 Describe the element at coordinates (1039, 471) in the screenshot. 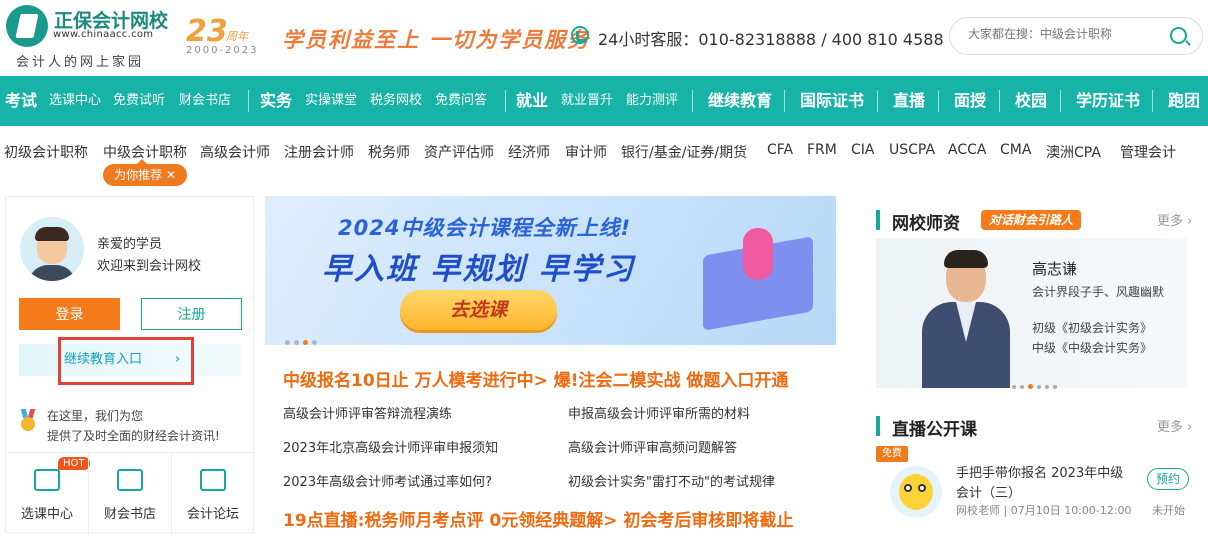

I see `live-course-title: 手把手带你报名 2023年中级` at that location.